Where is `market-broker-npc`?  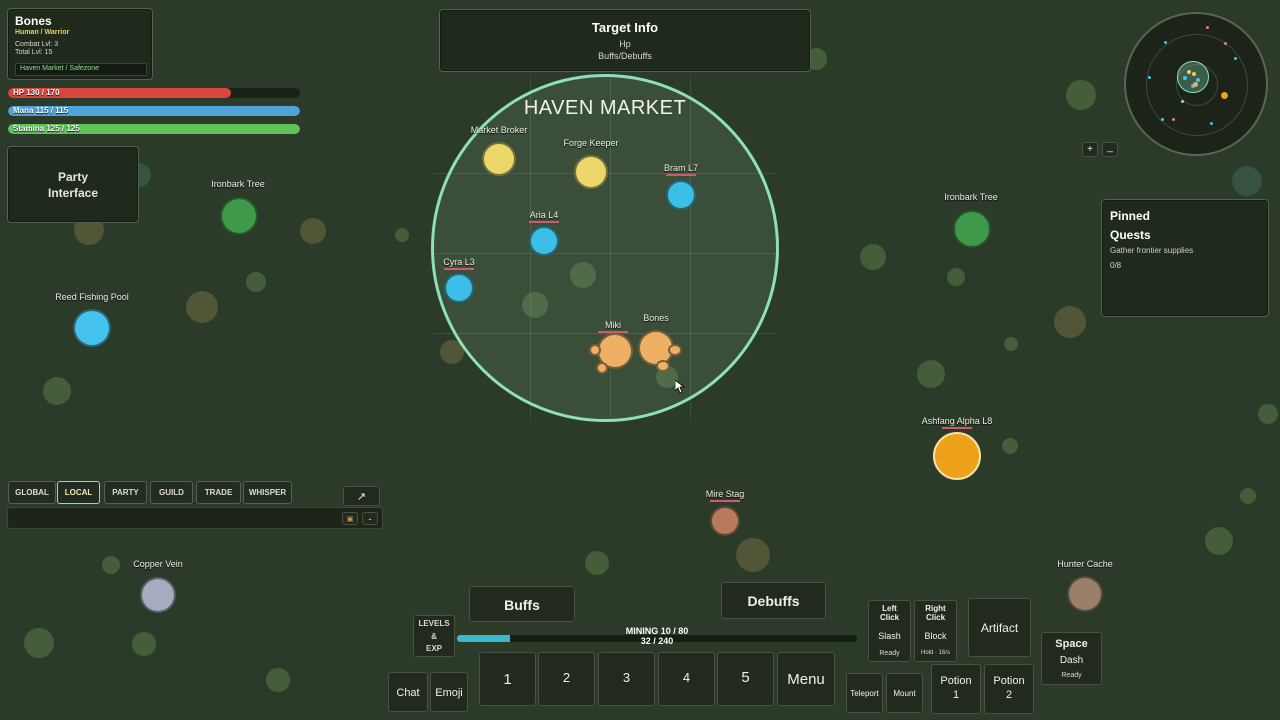
market-broker-npc is located at coordinates (499, 159).